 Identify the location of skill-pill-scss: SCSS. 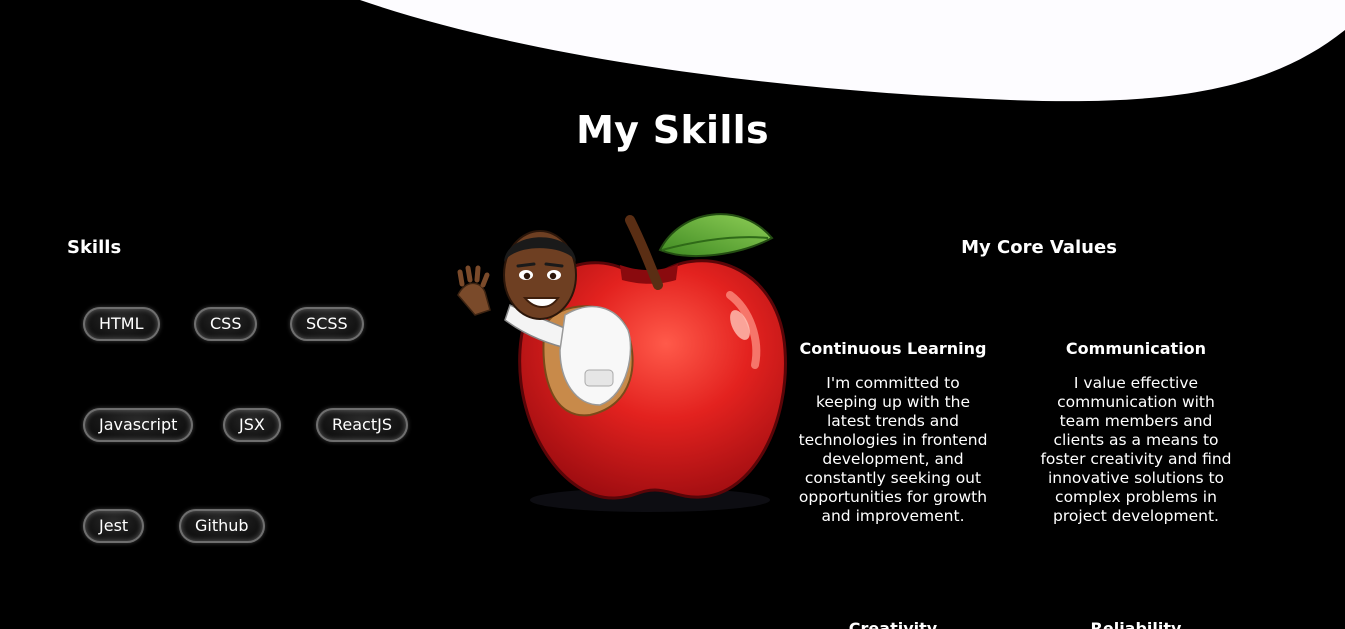
(327, 324).